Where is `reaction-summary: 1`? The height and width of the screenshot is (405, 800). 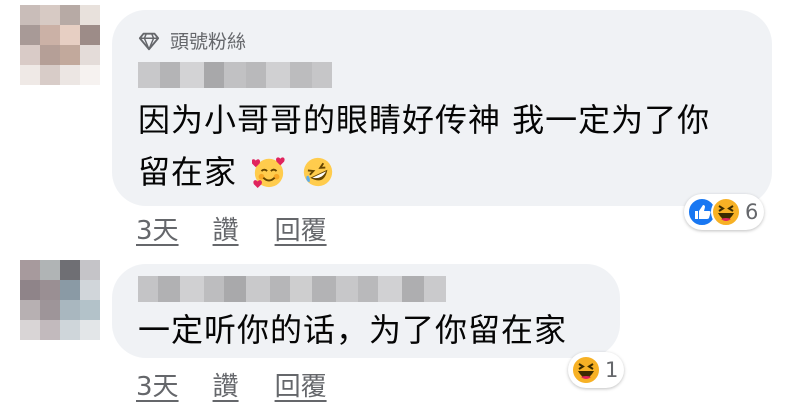 reaction-summary: 1 is located at coordinates (596, 370).